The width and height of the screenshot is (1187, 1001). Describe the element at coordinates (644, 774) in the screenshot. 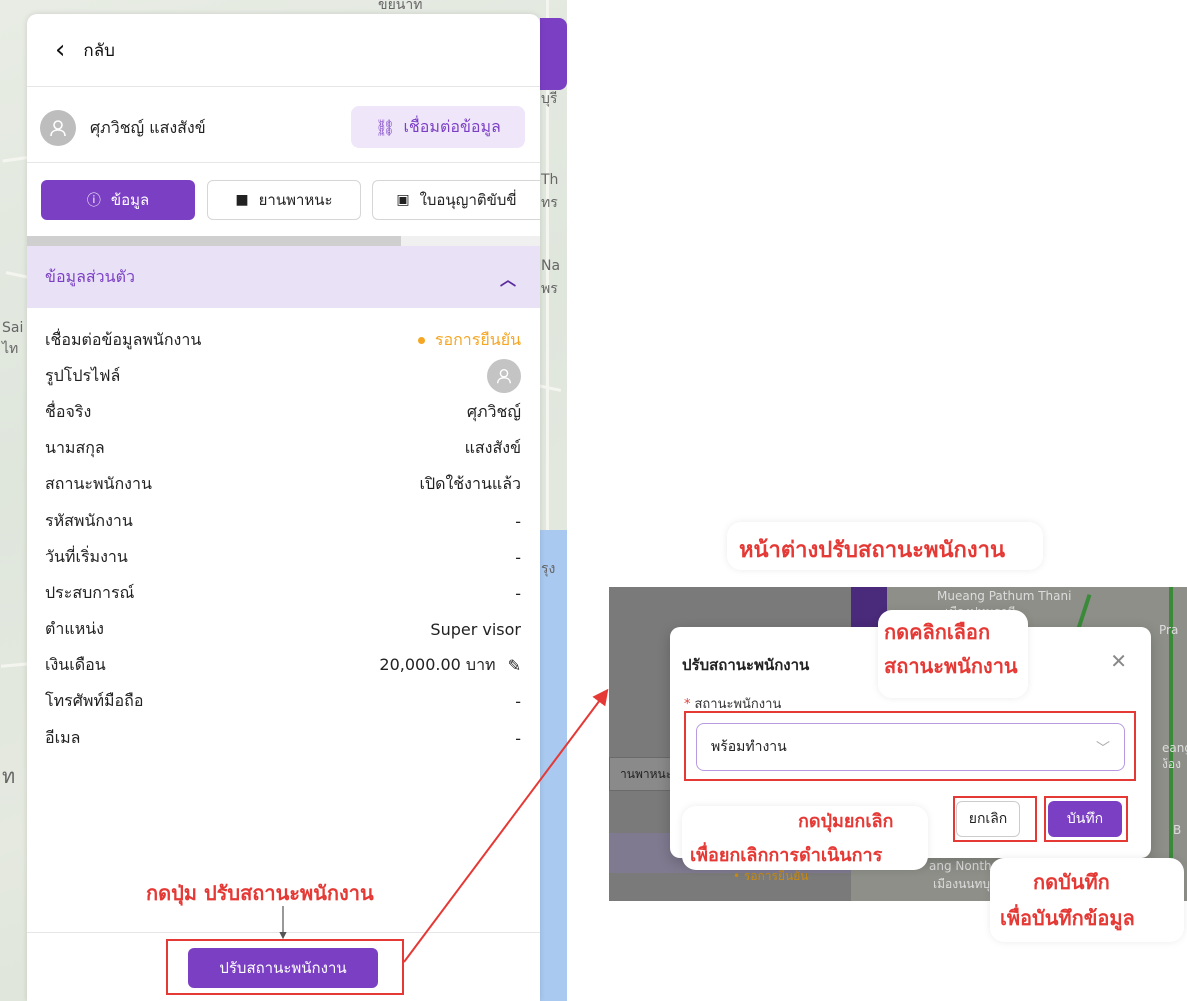

I see `shot-tab: านพาหนะ` at that location.